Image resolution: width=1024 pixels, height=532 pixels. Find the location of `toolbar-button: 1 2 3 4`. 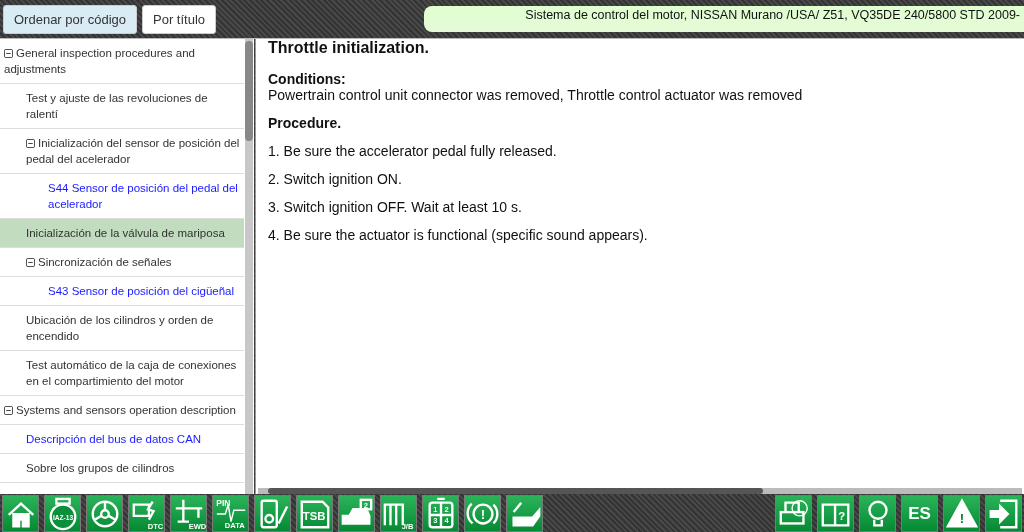

toolbar-button: 1 2 3 4 is located at coordinates (440, 513).